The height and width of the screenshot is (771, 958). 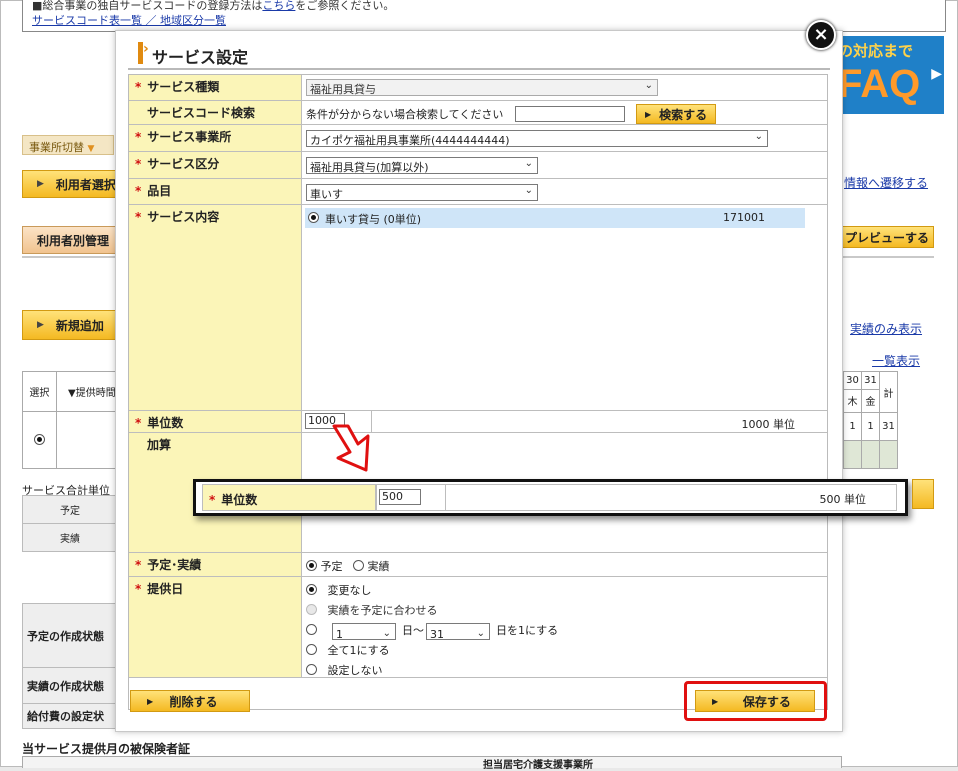 I want to click on provider-select: カイポケ福祉用具事業所(4444444444) ⌄, so click(x=537, y=138).